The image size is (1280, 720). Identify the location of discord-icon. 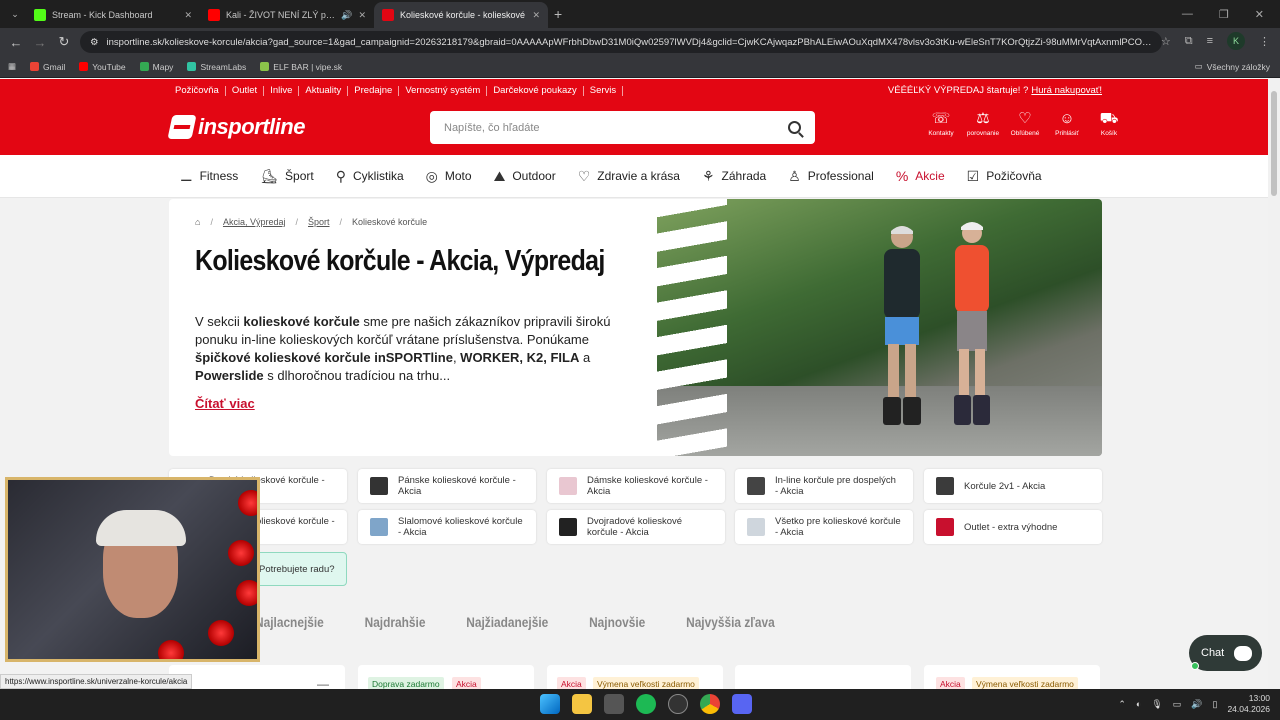
(742, 704).